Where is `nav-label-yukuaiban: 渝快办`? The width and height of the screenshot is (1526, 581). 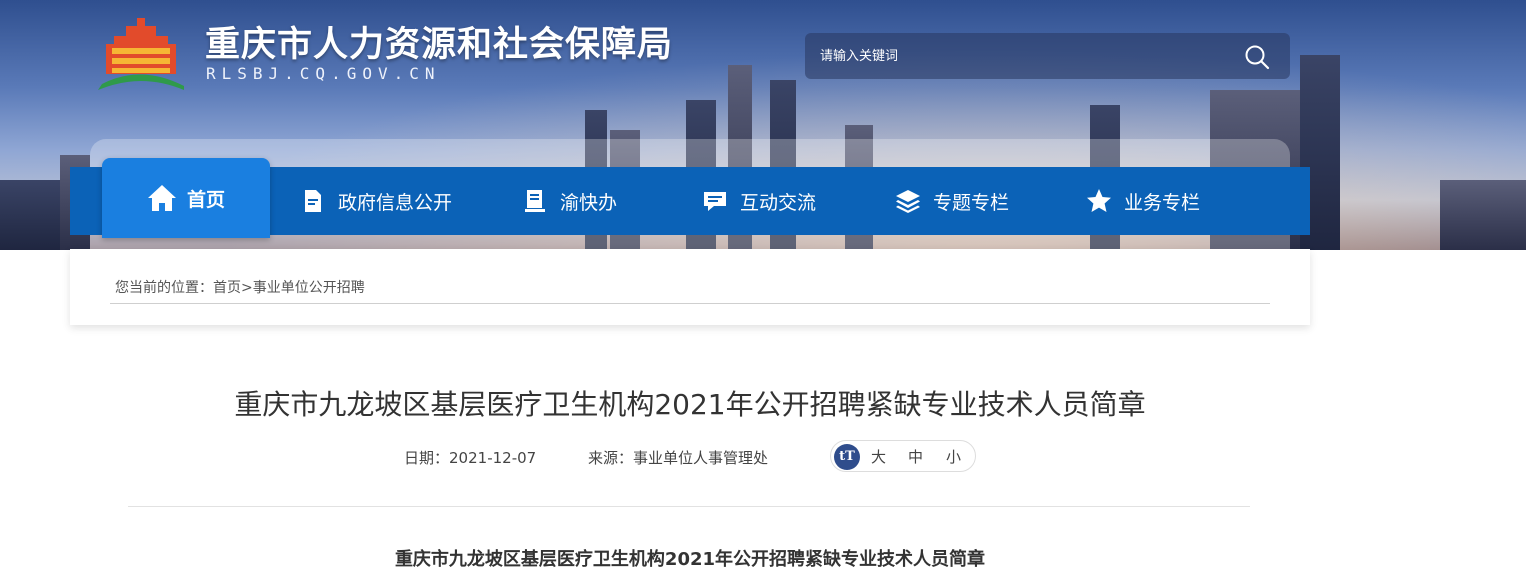
nav-label-yukuaiban: 渝快办 is located at coordinates (589, 202).